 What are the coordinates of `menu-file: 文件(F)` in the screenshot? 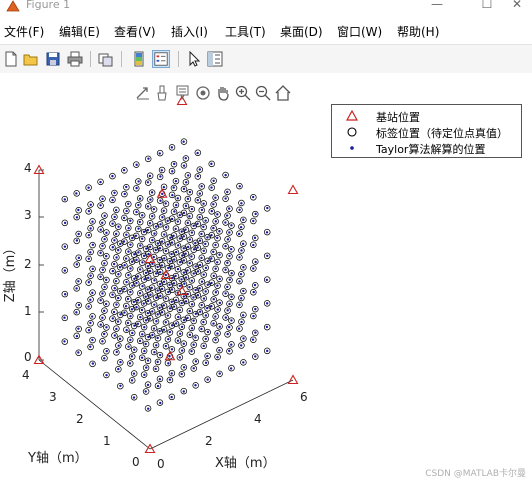 It's located at (24, 31).